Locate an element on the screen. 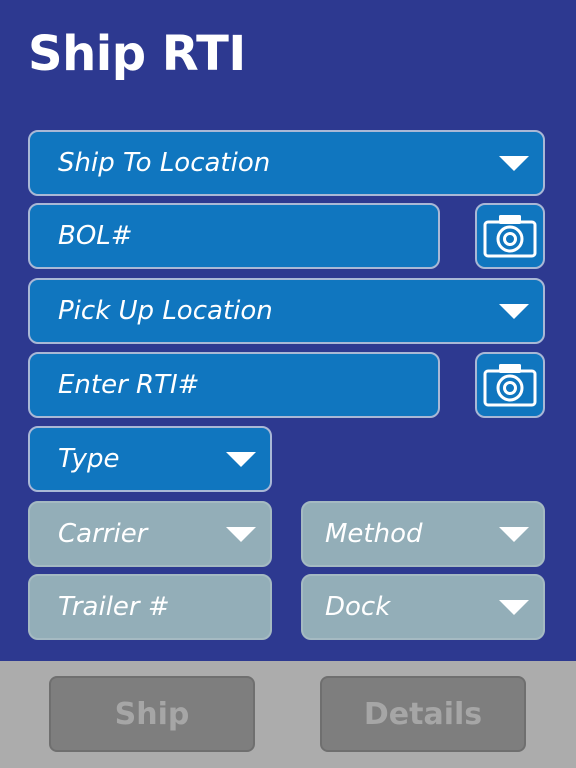 The height and width of the screenshot is (768, 576). bol-scan-button is located at coordinates (510, 236).